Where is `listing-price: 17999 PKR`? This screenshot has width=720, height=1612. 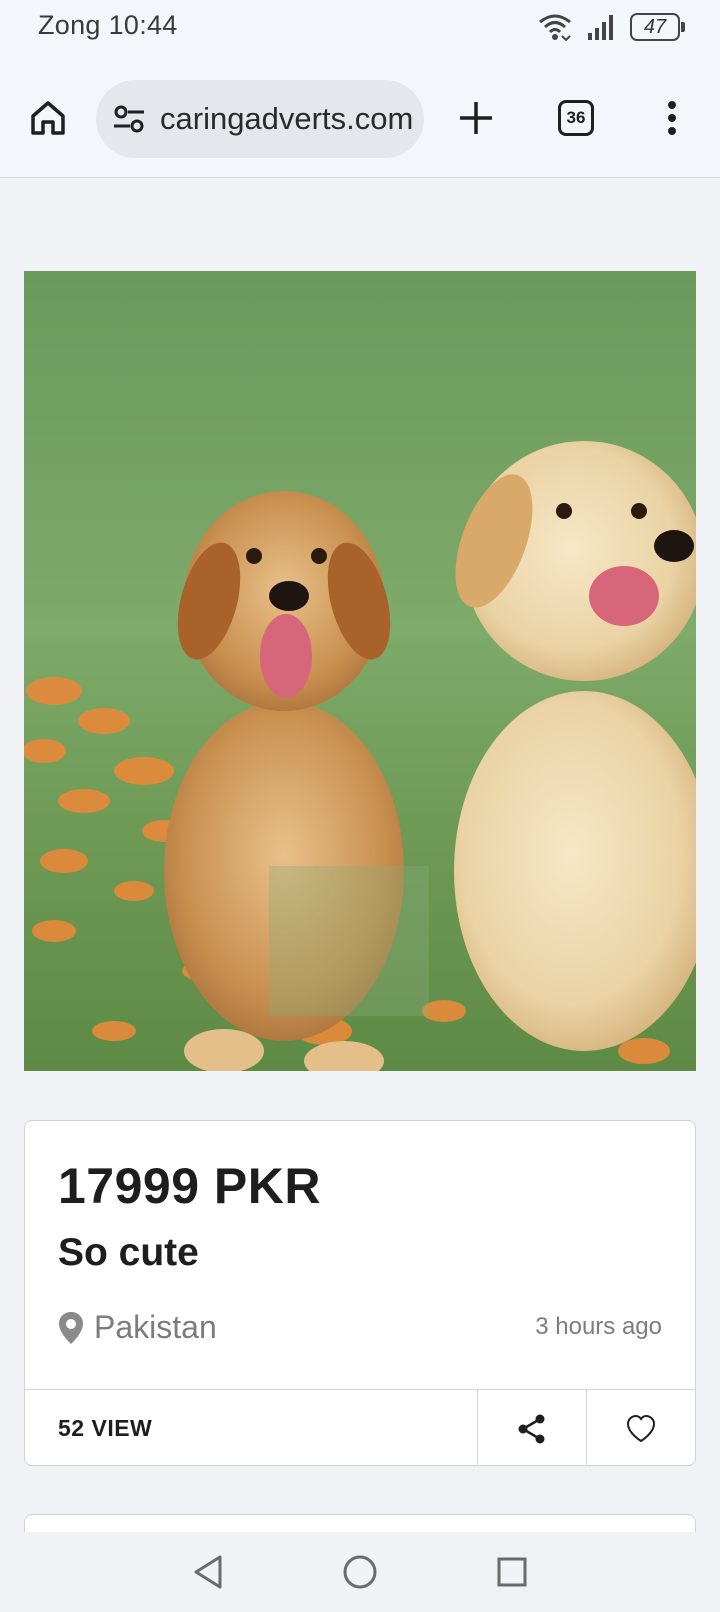 listing-price: 17999 PKR is located at coordinates (189, 1186).